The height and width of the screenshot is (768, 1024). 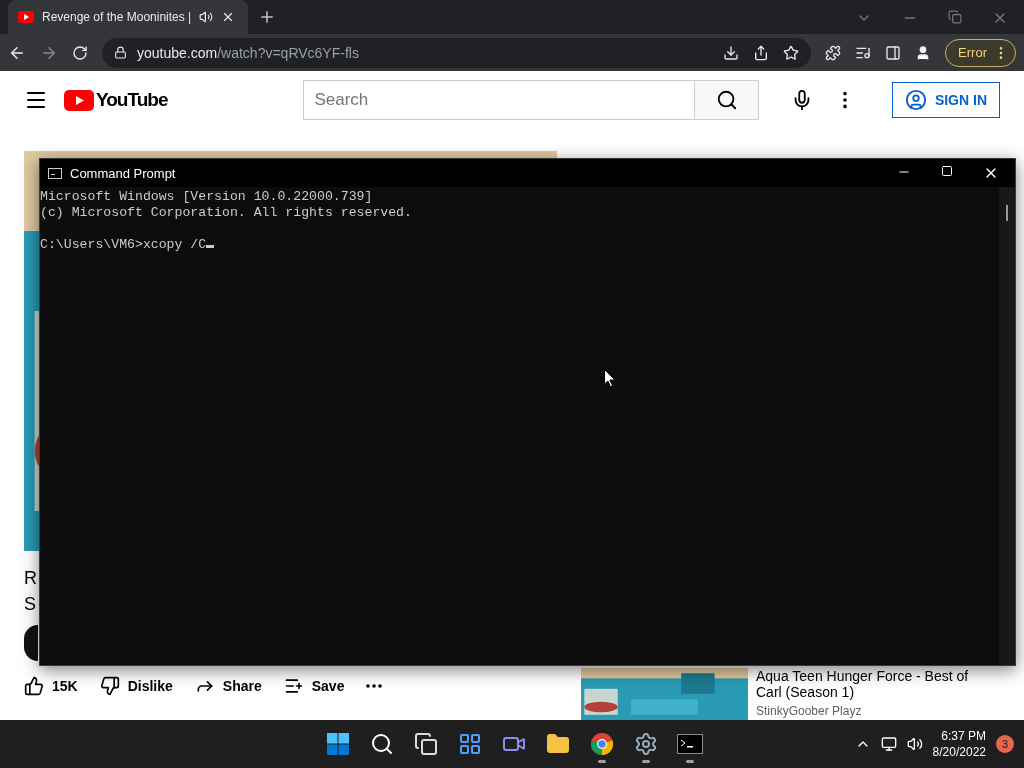 What do you see at coordinates (109, 686) in the screenshot?
I see `thumbs-down-icon` at bounding box center [109, 686].